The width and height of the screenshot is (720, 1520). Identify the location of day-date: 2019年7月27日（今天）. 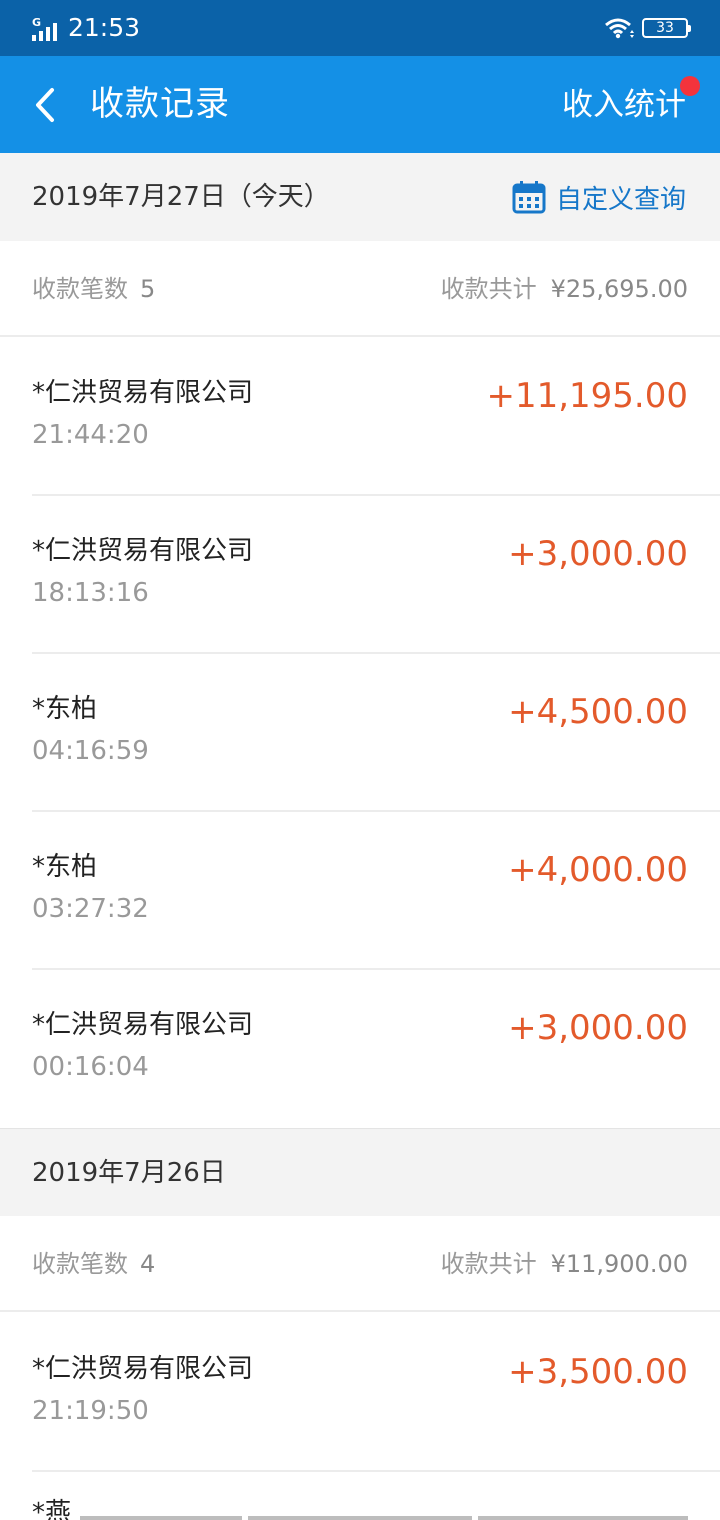
(181, 197).